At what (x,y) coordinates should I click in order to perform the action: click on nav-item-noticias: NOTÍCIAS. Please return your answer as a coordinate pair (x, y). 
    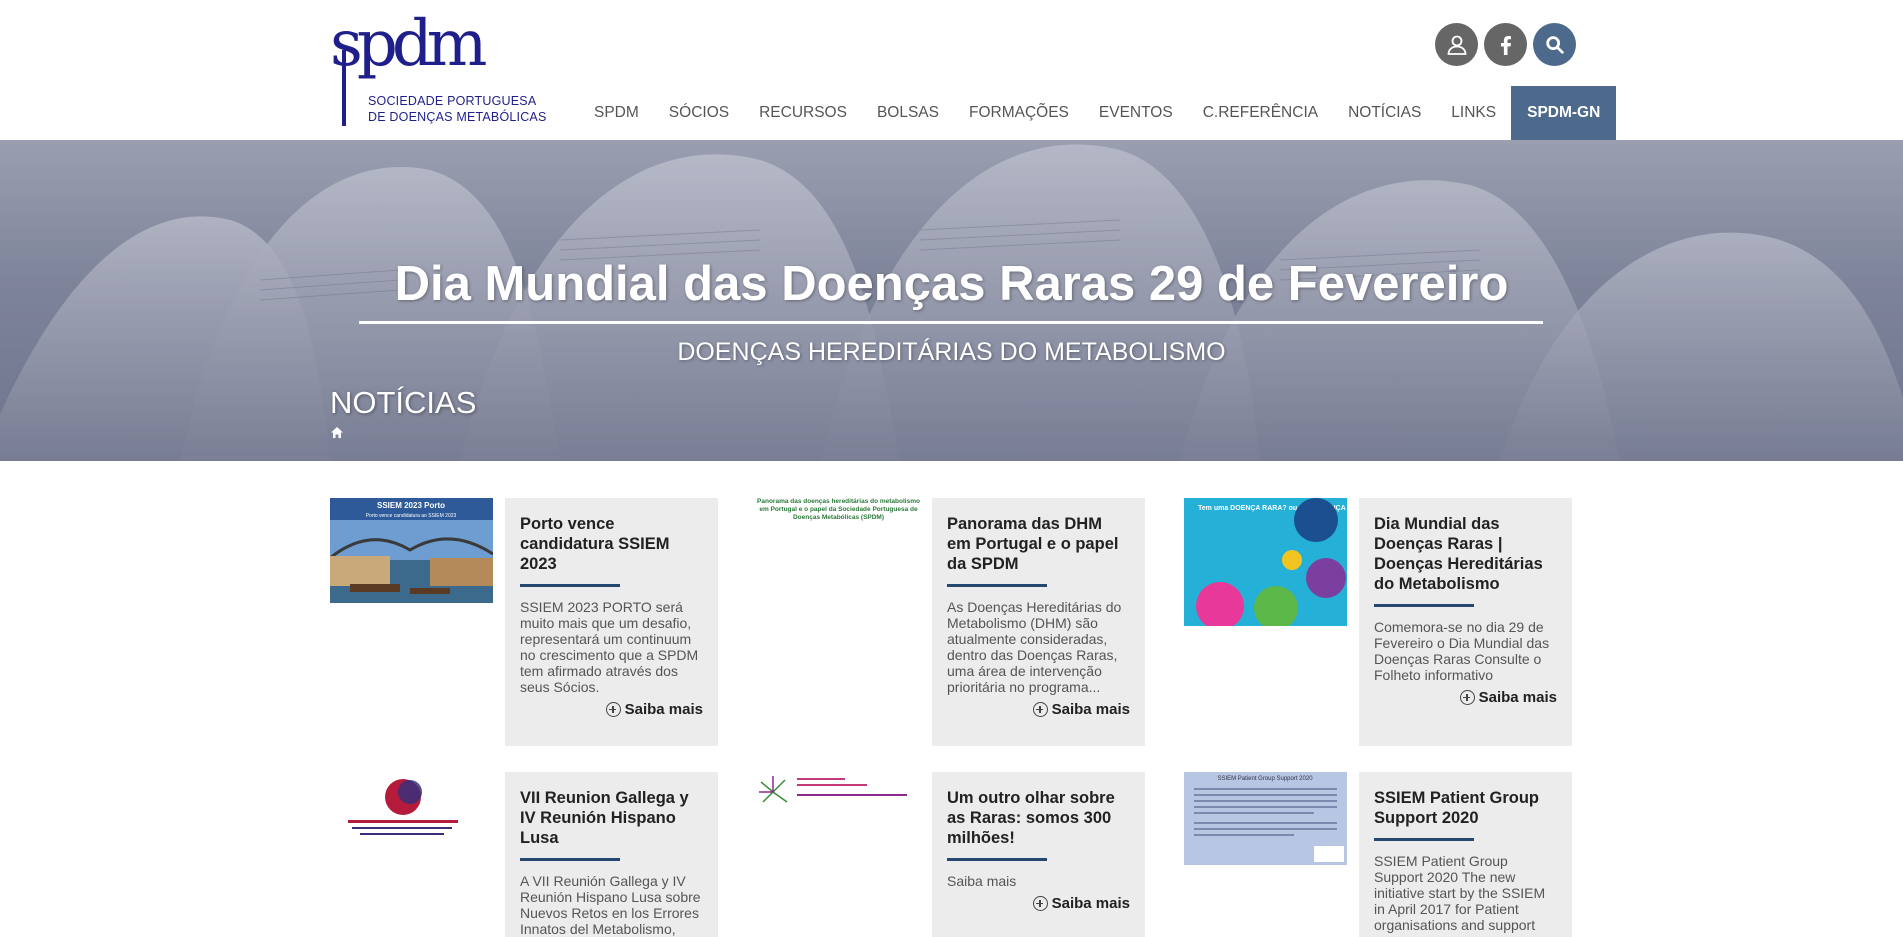
    Looking at the image, I should click on (1384, 113).